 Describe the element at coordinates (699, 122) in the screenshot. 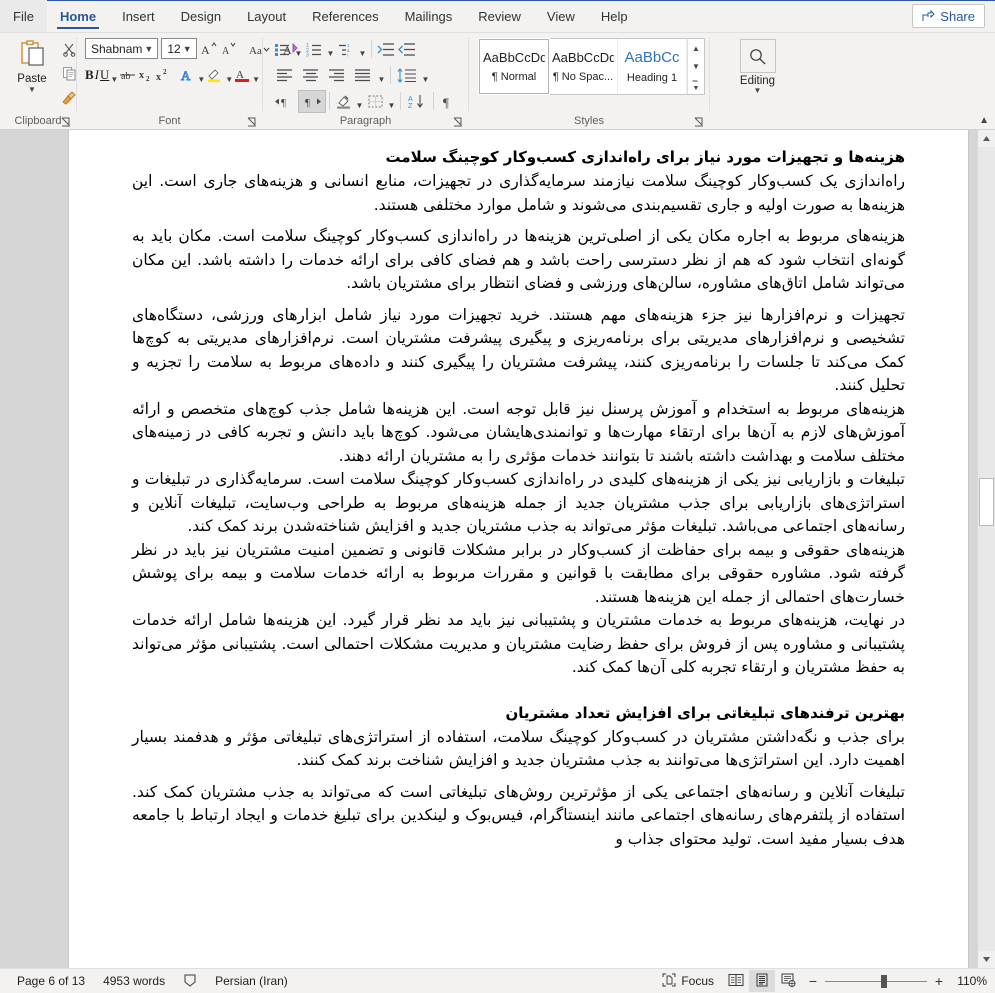

I see `styles-dialog-launcher` at that location.